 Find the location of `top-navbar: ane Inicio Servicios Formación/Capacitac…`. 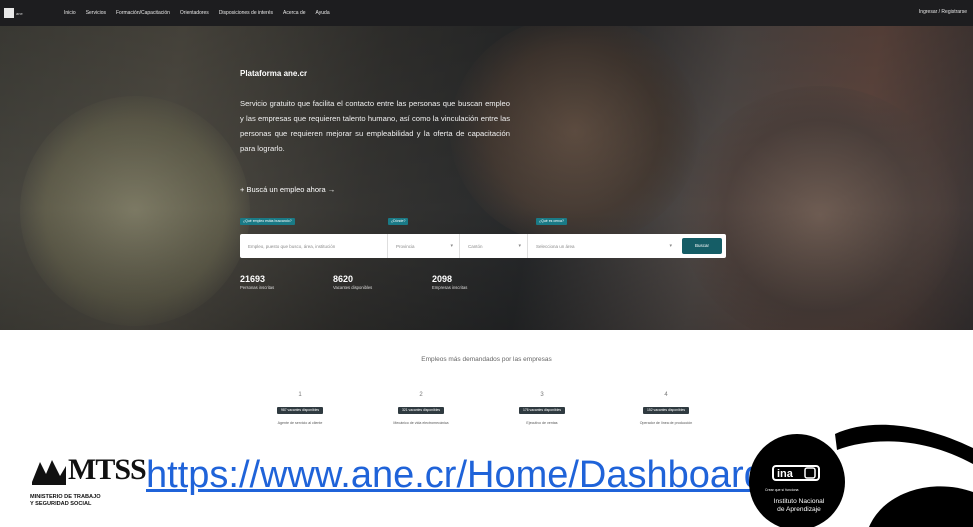

top-navbar: ane Inicio Servicios Formación/Capacitac… is located at coordinates (486, 13).